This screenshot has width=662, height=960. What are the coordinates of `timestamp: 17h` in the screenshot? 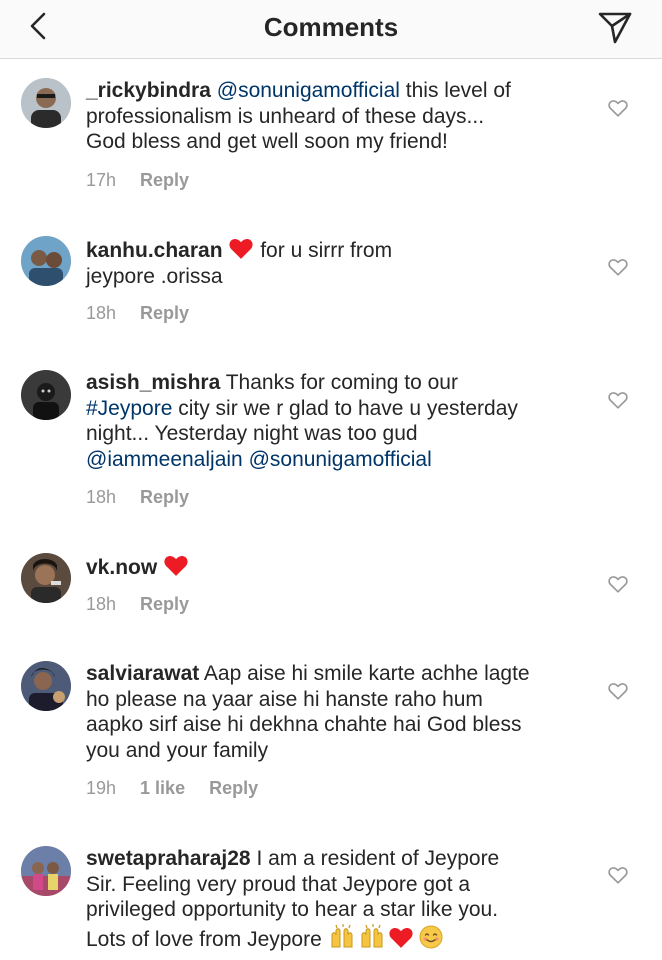 It's located at (101, 180).